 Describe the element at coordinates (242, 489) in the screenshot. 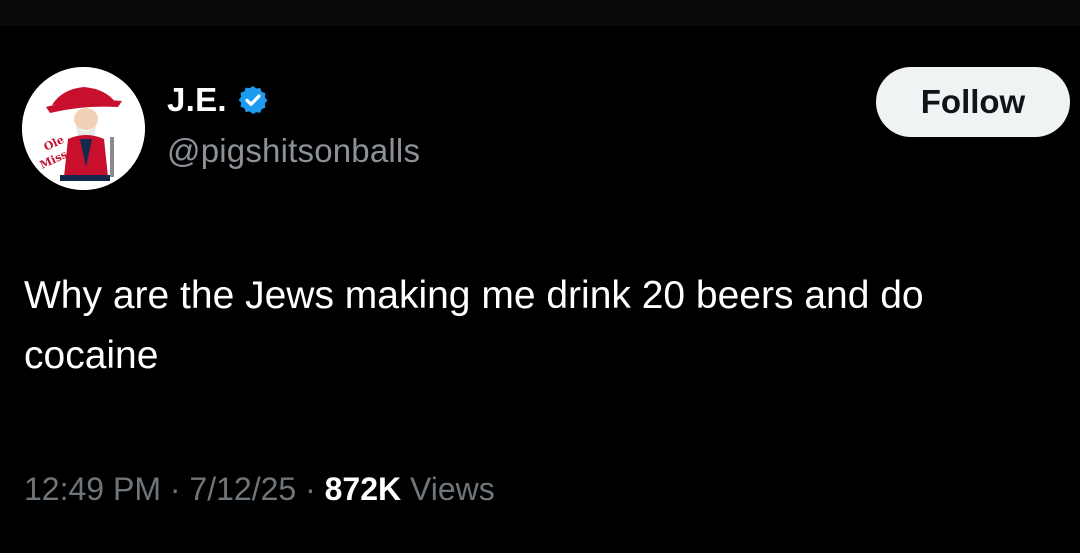

I see `tweet-date: 7/12/25` at that location.